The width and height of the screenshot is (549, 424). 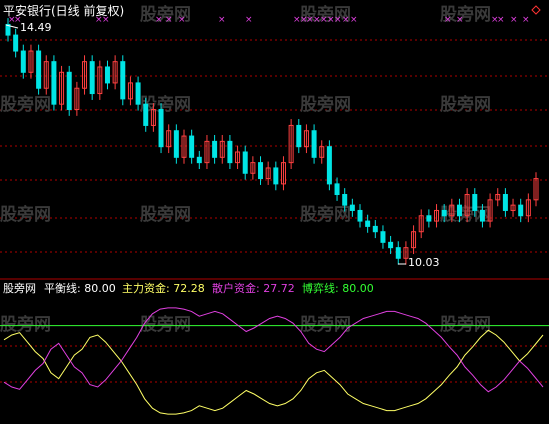 What do you see at coordinates (80, 288) in the screenshot?
I see `balance-line-label: 平衡线: 80.00` at bounding box center [80, 288].